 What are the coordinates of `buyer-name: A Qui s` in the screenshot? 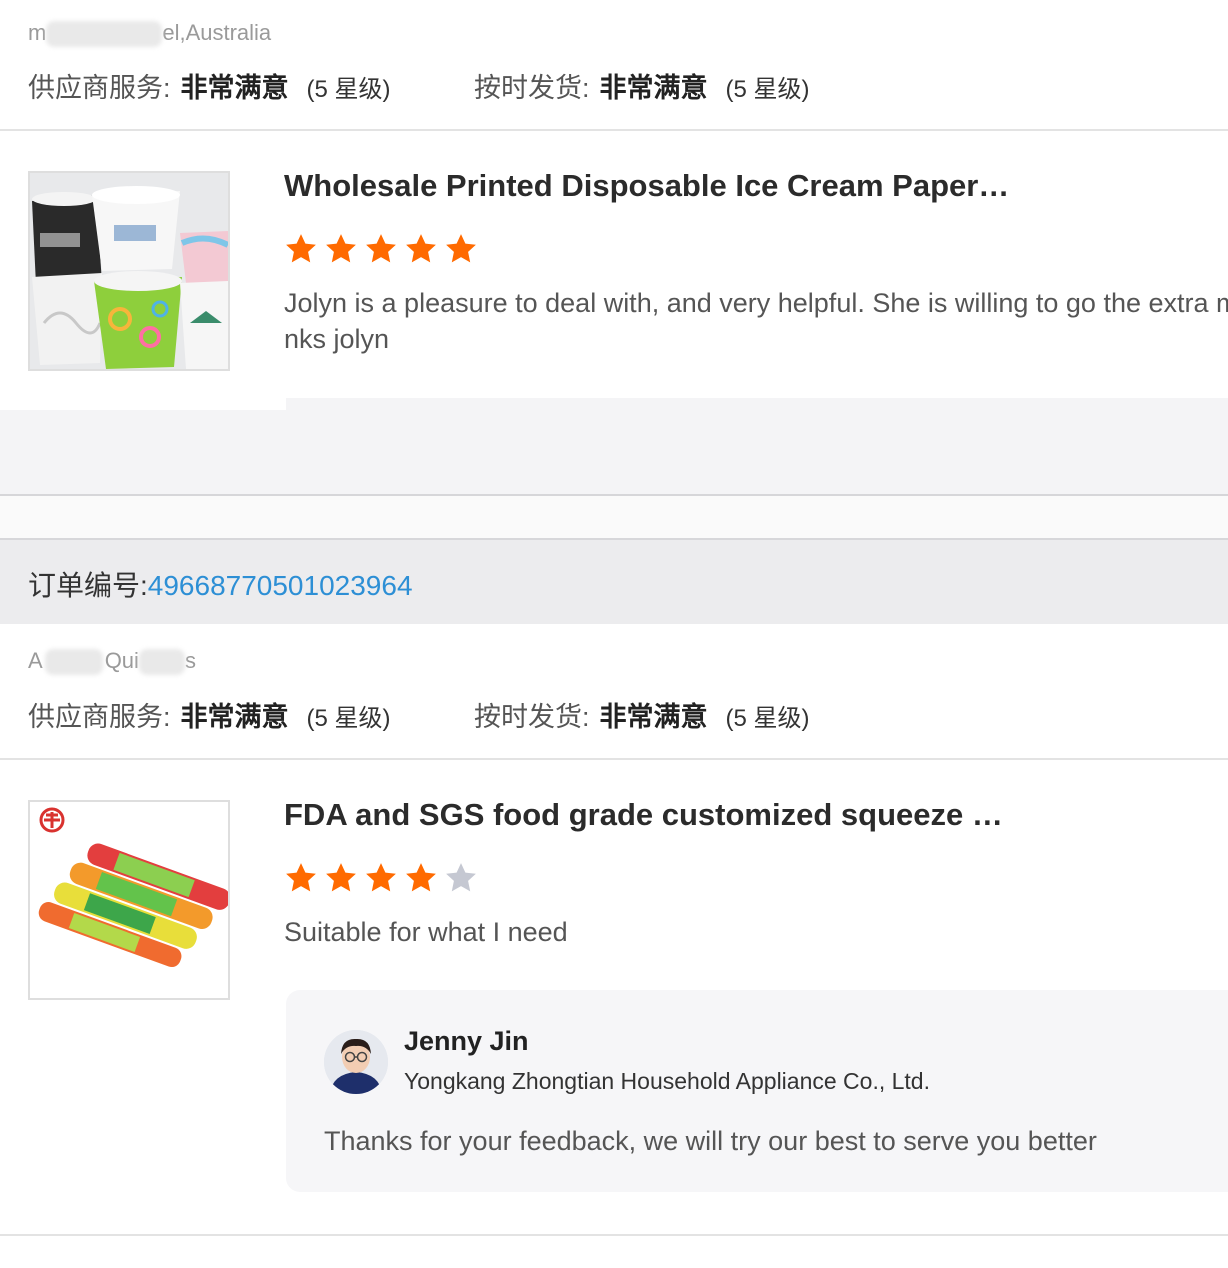 It's located at (112, 662).